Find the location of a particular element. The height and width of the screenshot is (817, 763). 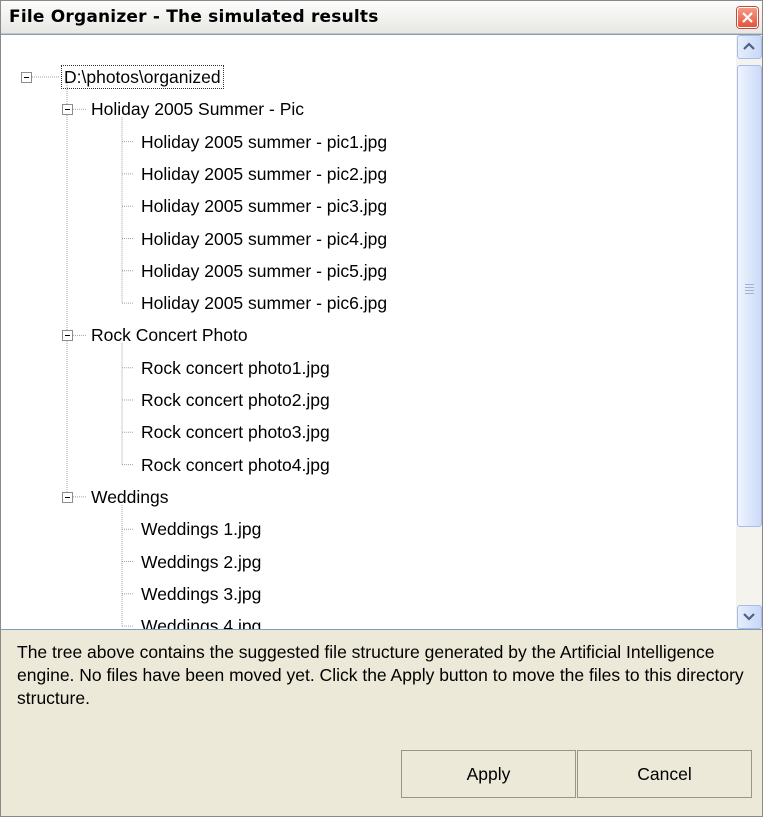

tree-file-node: Weddings 2.jpg is located at coordinates (201, 562).